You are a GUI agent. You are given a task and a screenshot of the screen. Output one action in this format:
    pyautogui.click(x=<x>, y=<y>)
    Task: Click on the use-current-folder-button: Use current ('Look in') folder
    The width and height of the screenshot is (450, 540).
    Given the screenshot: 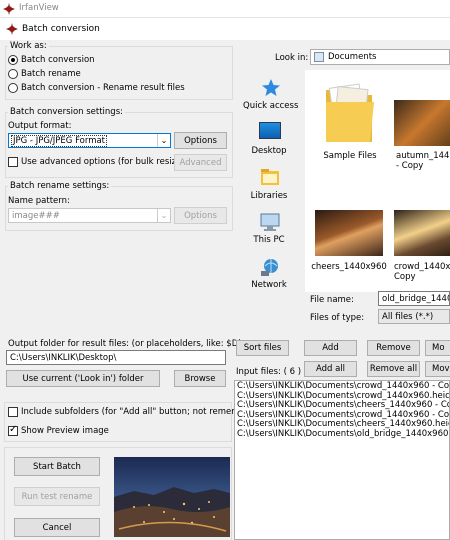 What is the action you would take?
    pyautogui.click(x=83, y=378)
    